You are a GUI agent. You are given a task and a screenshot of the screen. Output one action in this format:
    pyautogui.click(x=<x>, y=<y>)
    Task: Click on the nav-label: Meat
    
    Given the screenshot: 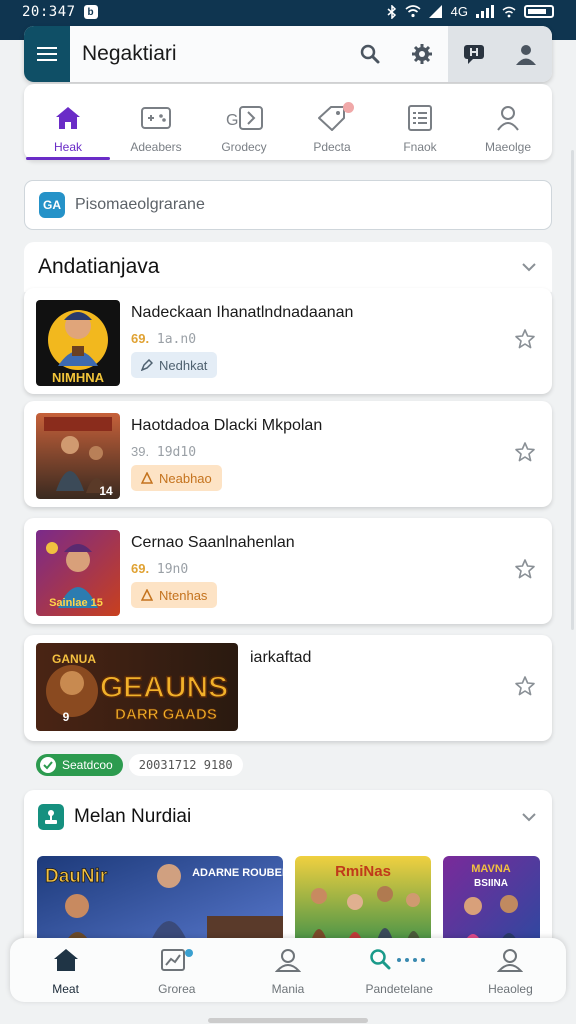 What is the action you would take?
    pyautogui.click(x=65, y=989)
    